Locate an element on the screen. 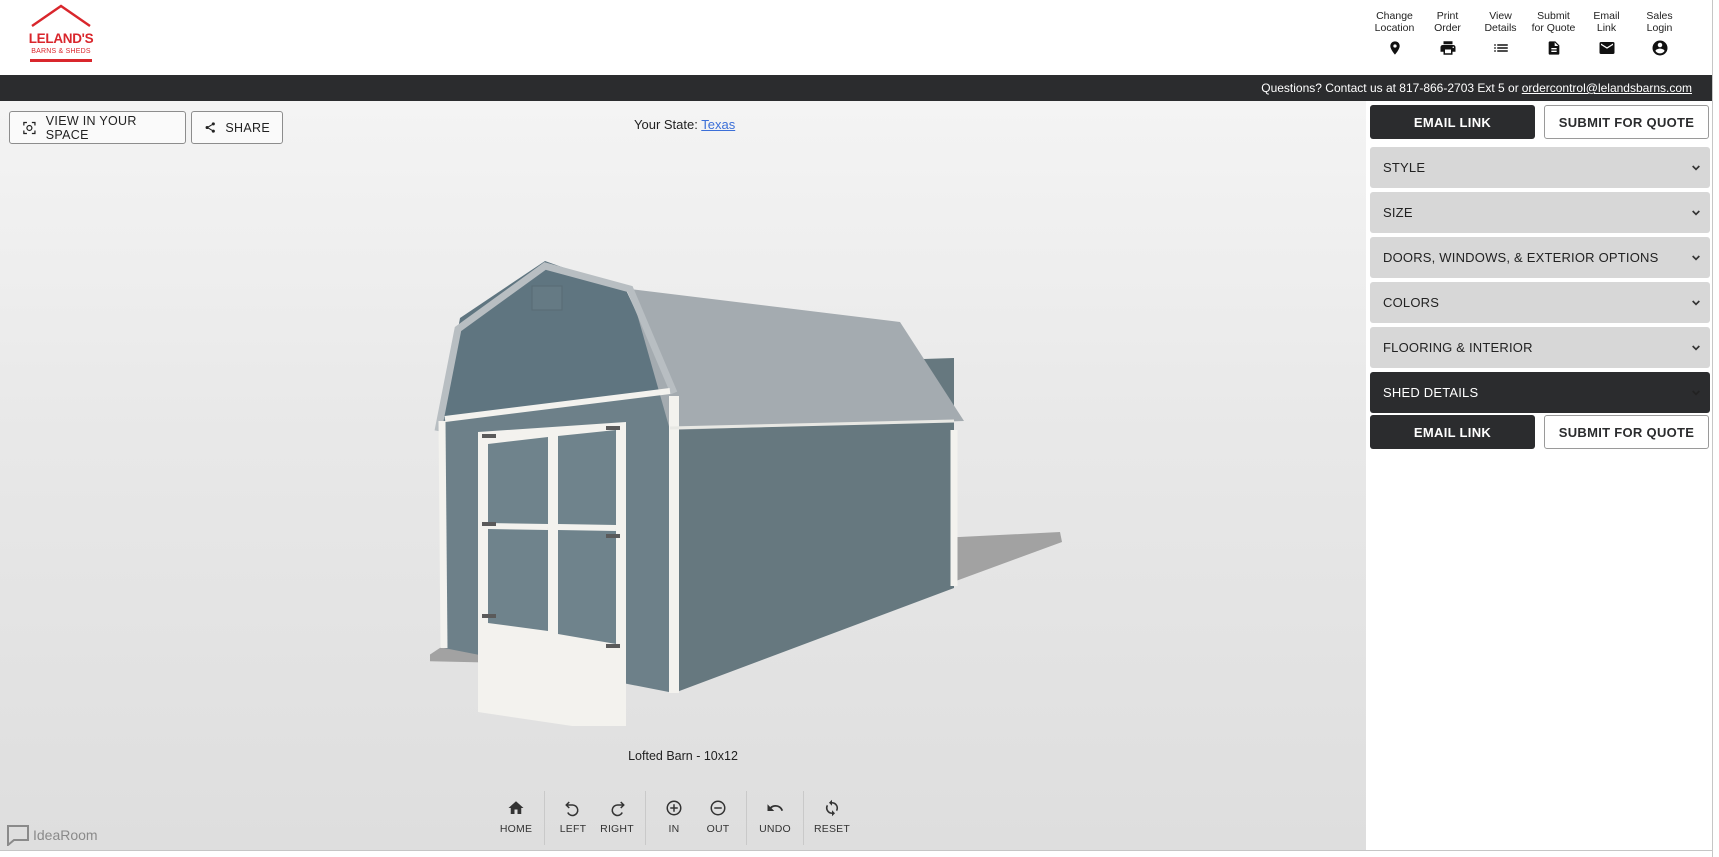 This screenshot has height=857, width=1719. accordion-flooring: FLOORING & INTERIOR is located at coordinates (1540, 347).